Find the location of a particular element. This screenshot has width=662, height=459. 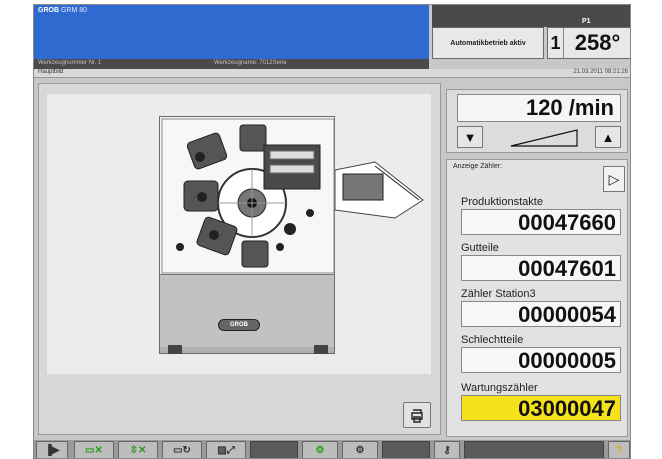

tool-info: Werkzeugname: 7012Serie is located at coordinates (250, 63).